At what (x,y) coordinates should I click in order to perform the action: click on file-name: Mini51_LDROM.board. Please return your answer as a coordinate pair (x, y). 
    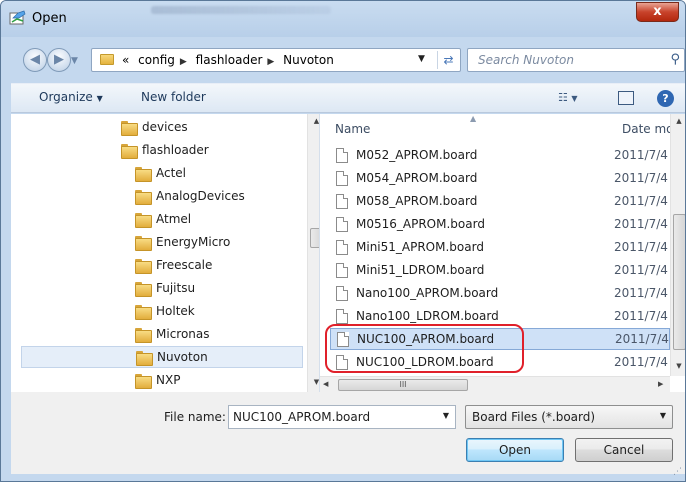
    Looking at the image, I should click on (420, 270).